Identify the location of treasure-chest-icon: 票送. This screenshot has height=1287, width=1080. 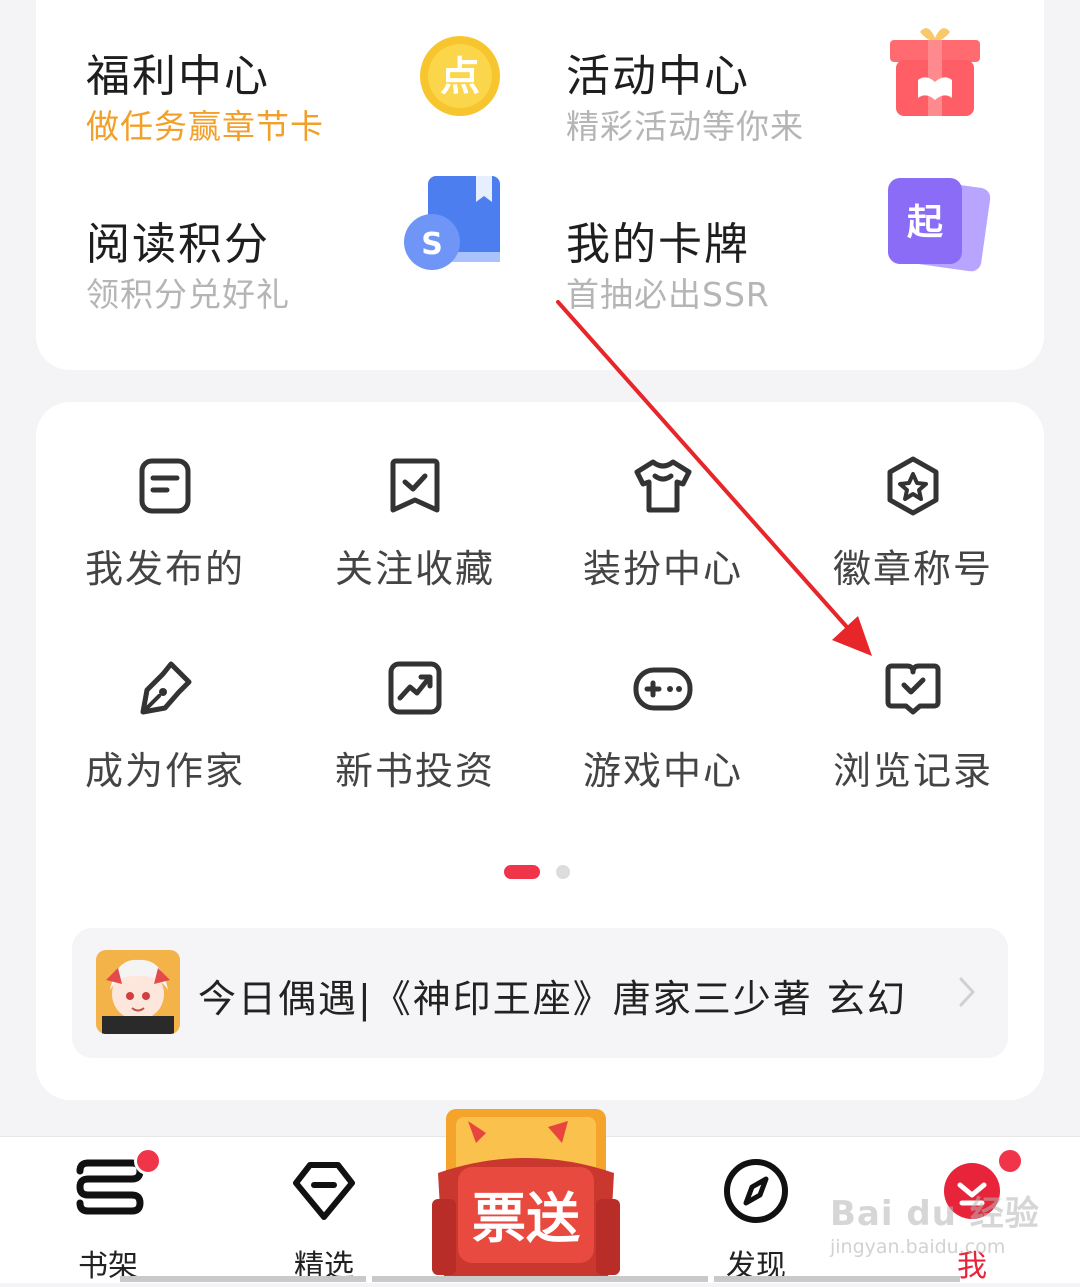
(526, 1194).